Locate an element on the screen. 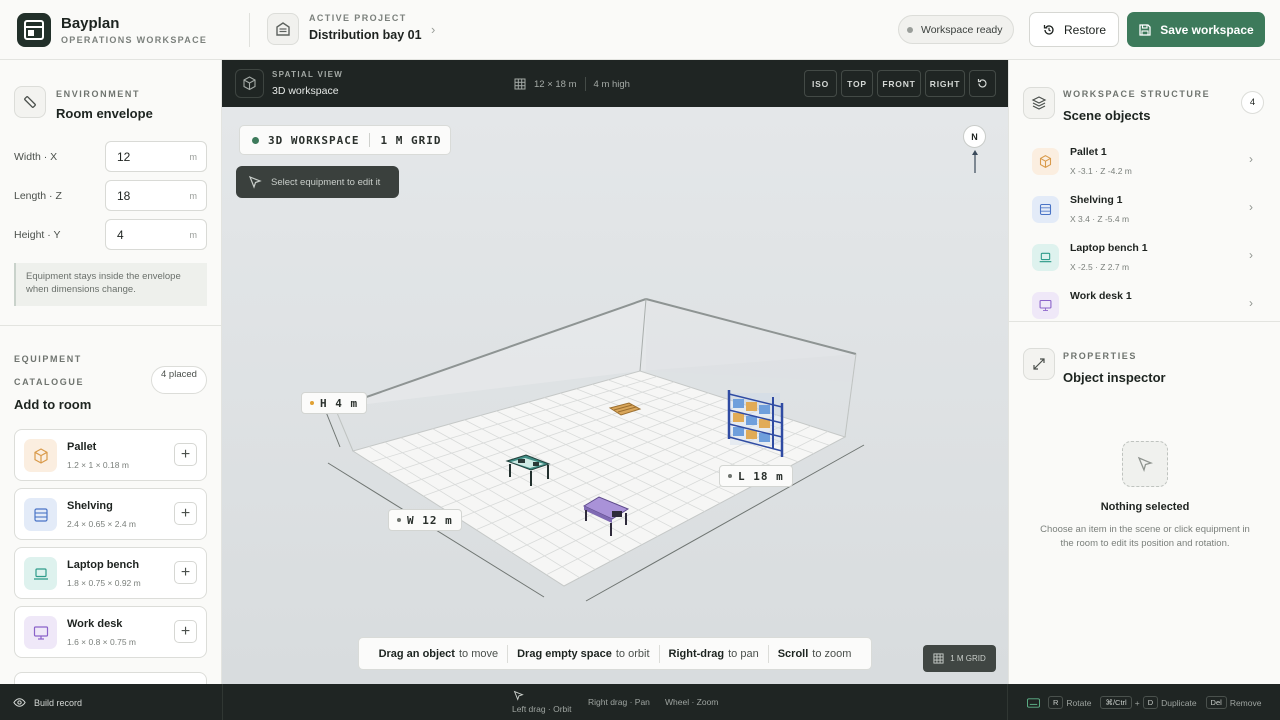  monitor-icon is located at coordinates (40, 632).